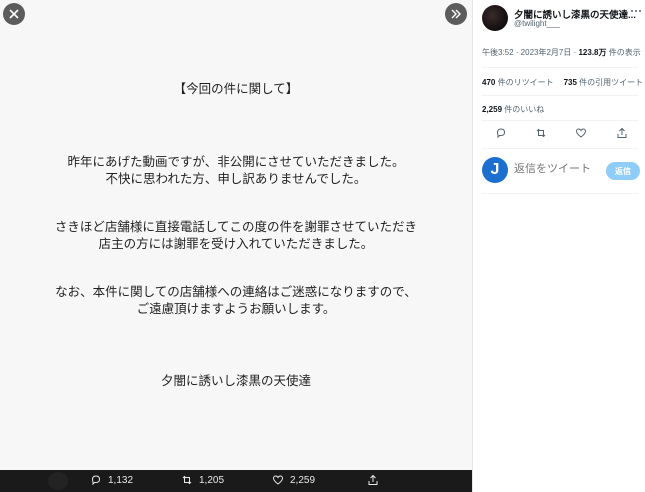 This screenshot has width=645, height=492. What do you see at coordinates (303, 480) in the screenshot?
I see `like-count: 2,259` at bounding box center [303, 480].